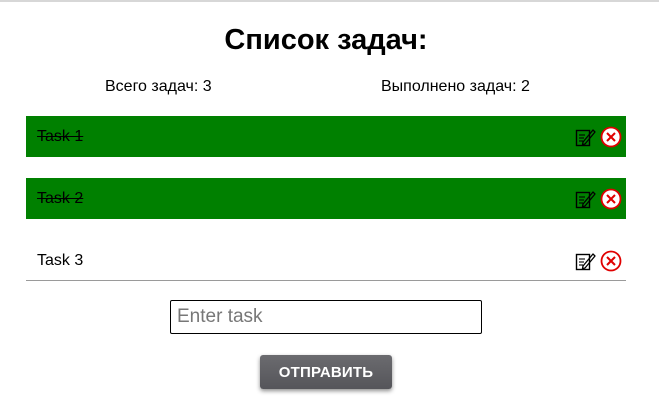 The height and width of the screenshot is (403, 659). I want to click on task-item: Task 2, so click(326, 198).